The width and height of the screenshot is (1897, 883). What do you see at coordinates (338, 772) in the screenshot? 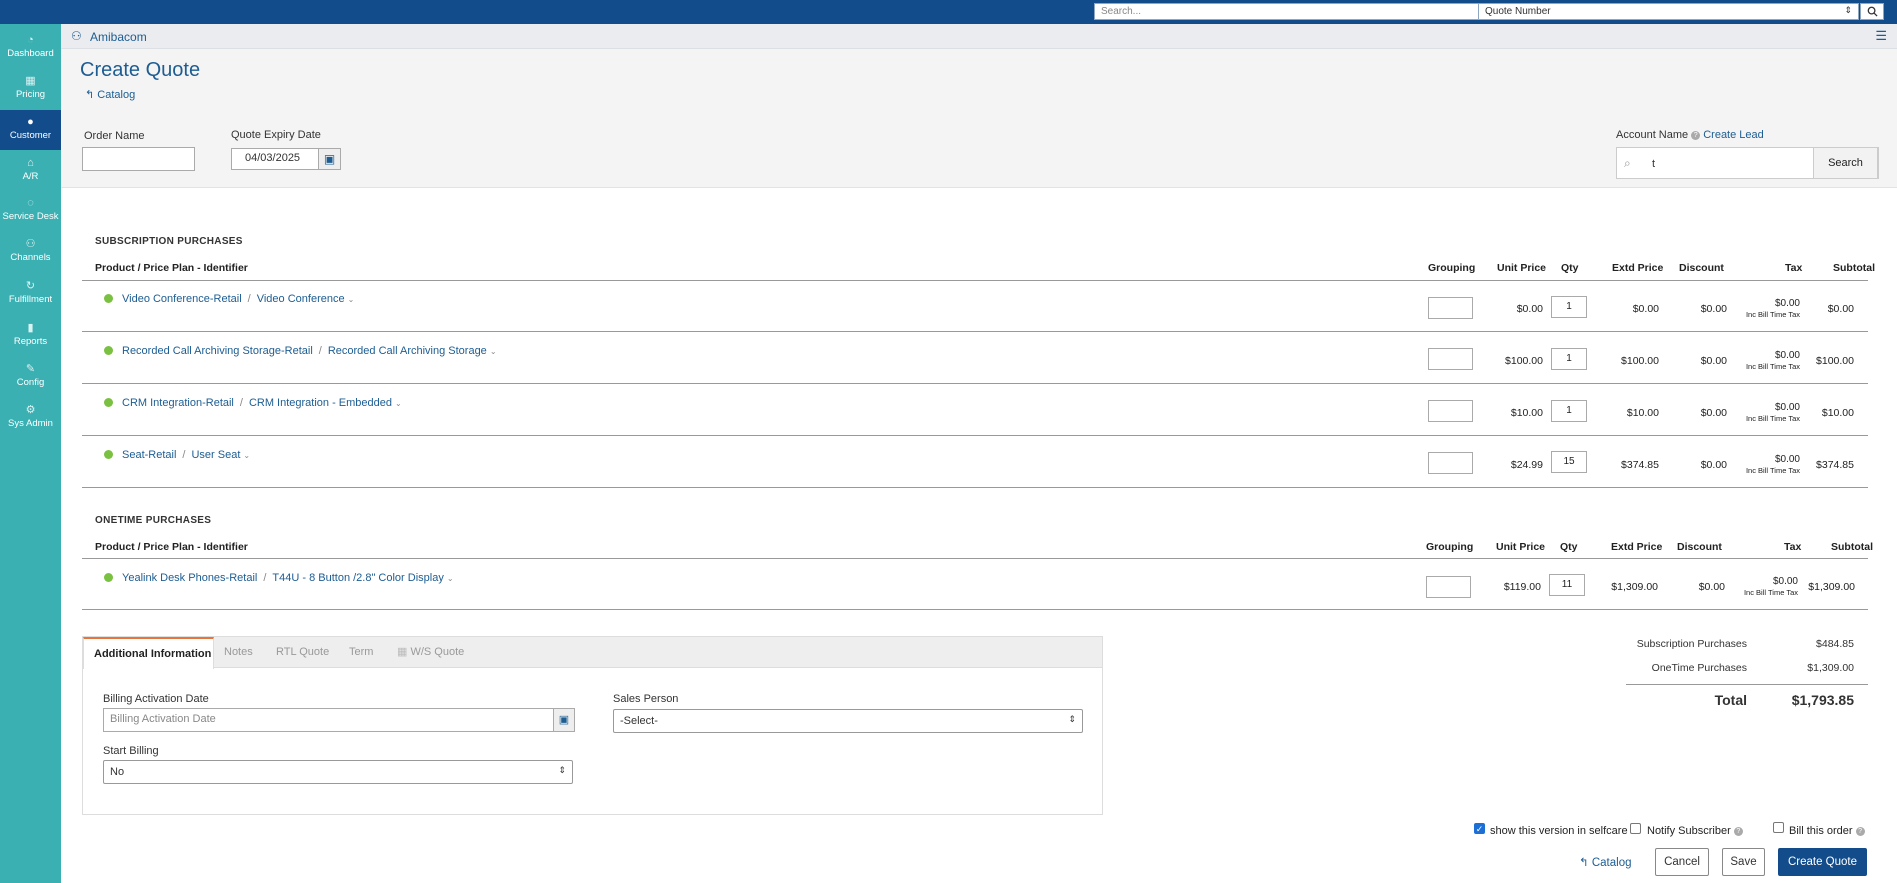
I see `start-billing-select: No ⇕` at bounding box center [338, 772].